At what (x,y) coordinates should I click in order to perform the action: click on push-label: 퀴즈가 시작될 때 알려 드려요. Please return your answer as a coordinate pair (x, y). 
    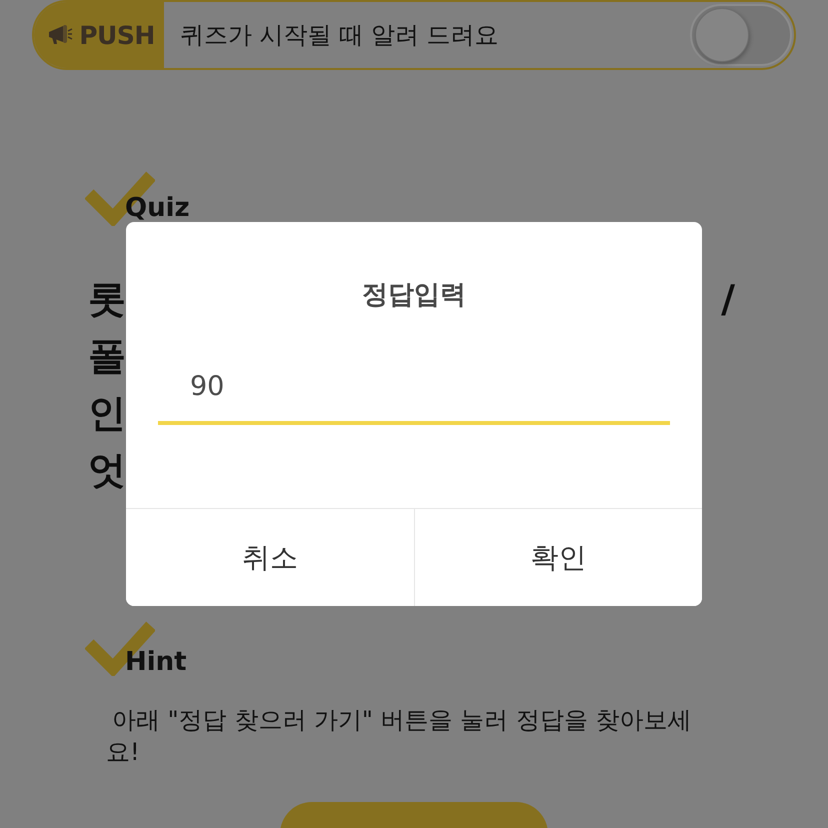
    Looking at the image, I should click on (340, 35).